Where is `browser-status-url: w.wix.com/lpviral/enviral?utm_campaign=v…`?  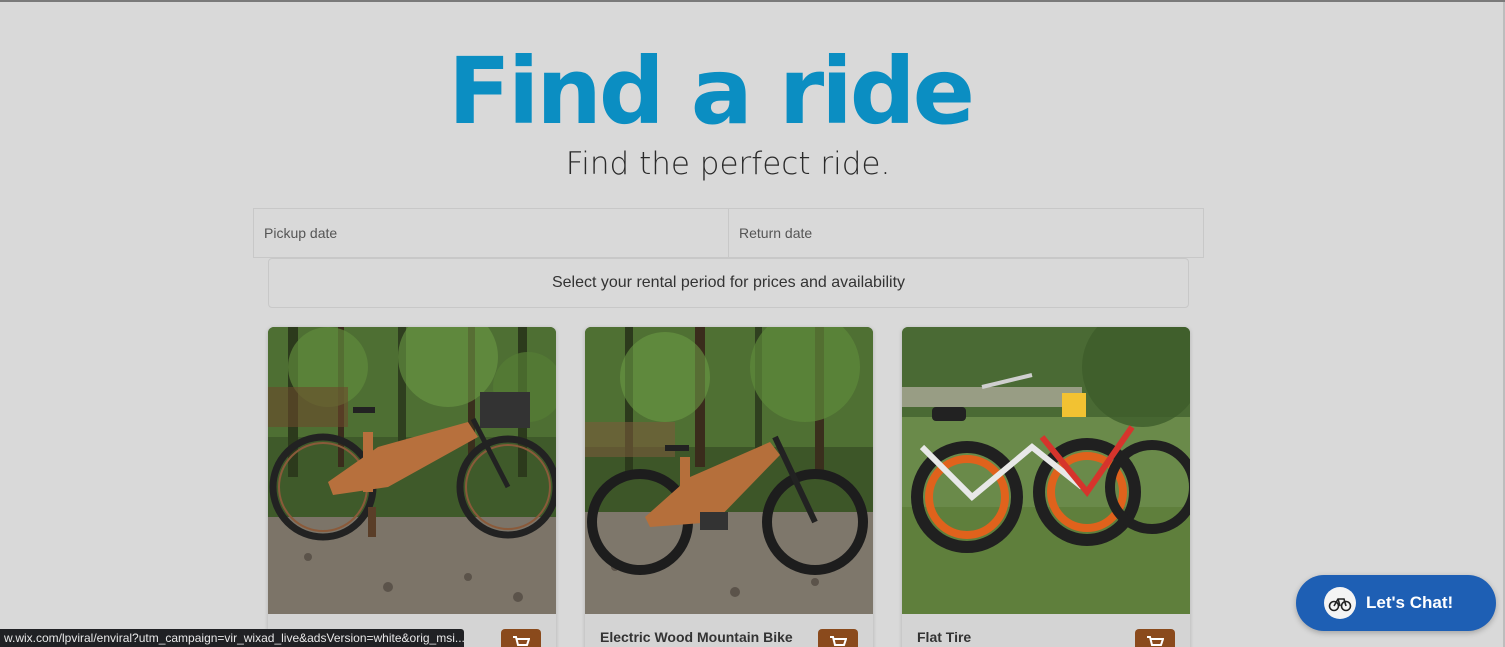 browser-status-url: w.wix.com/lpviral/enviral?utm_campaign=v… is located at coordinates (232, 638).